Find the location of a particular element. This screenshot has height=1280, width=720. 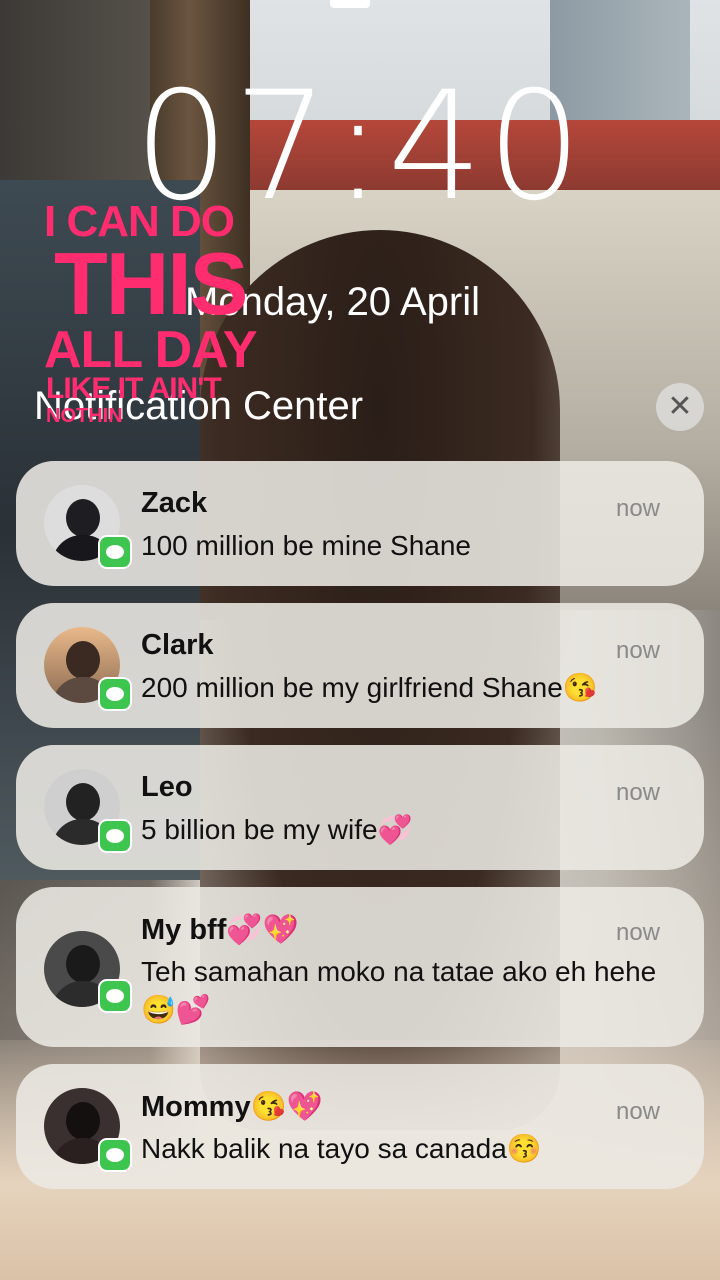

sticker-line: LIKE IT AIN'T is located at coordinates (134, 388).